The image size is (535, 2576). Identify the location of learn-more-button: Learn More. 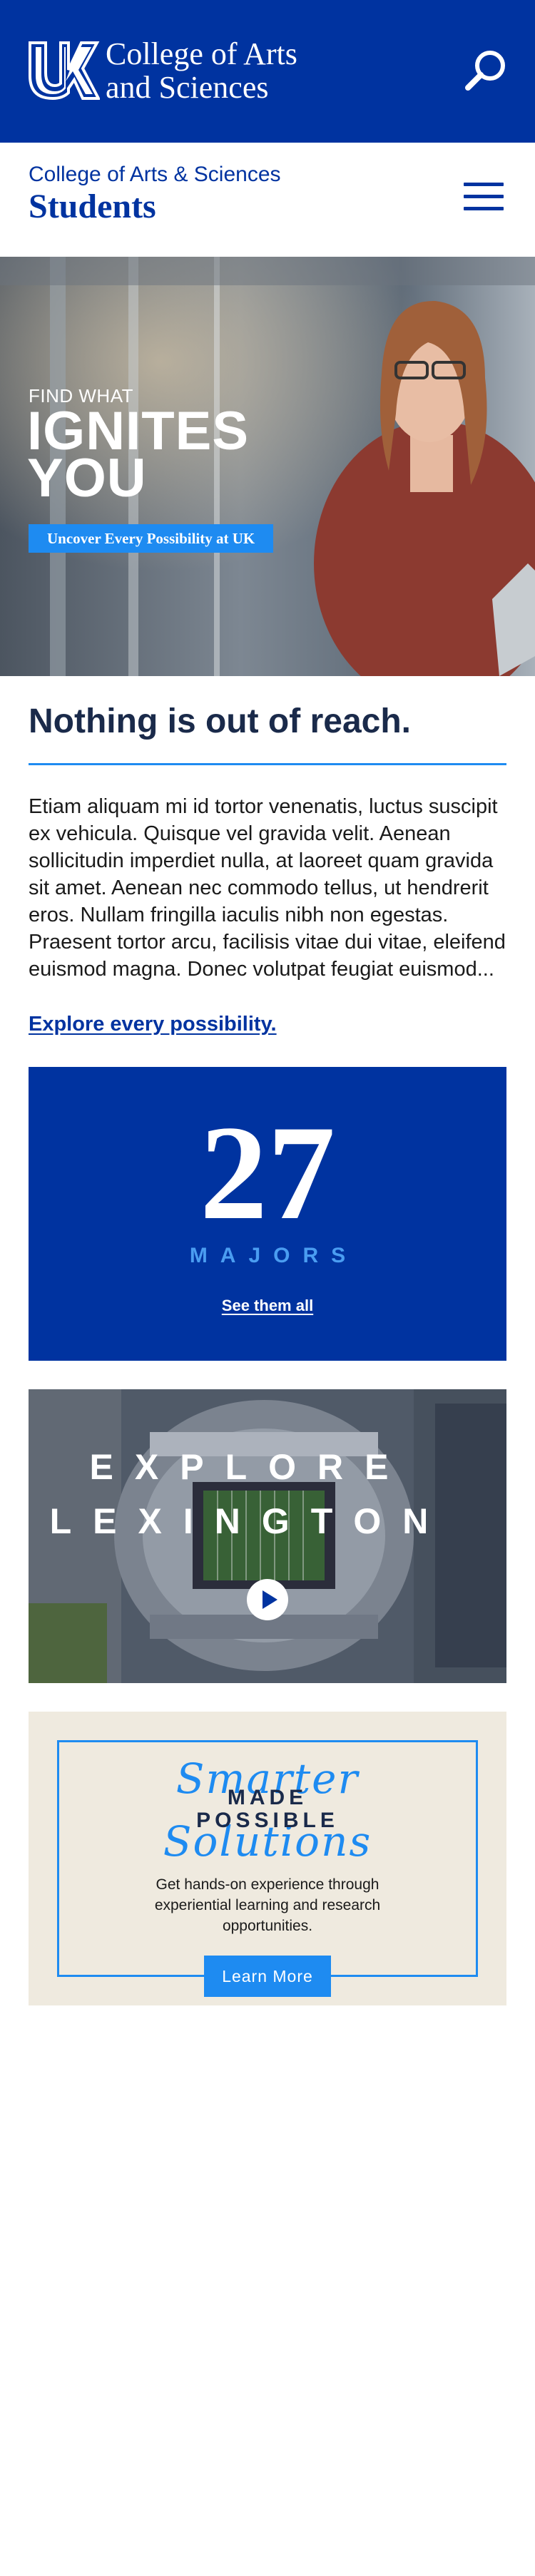
(267, 1977).